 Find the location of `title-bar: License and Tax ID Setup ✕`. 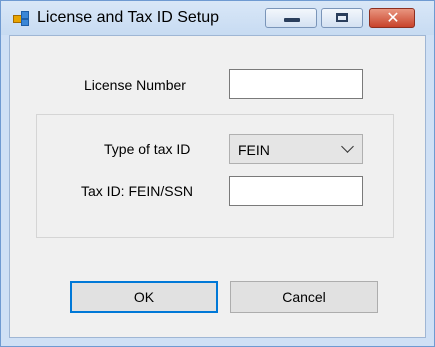

title-bar: License and Tax ID Setup ✕ is located at coordinates (217, 18).